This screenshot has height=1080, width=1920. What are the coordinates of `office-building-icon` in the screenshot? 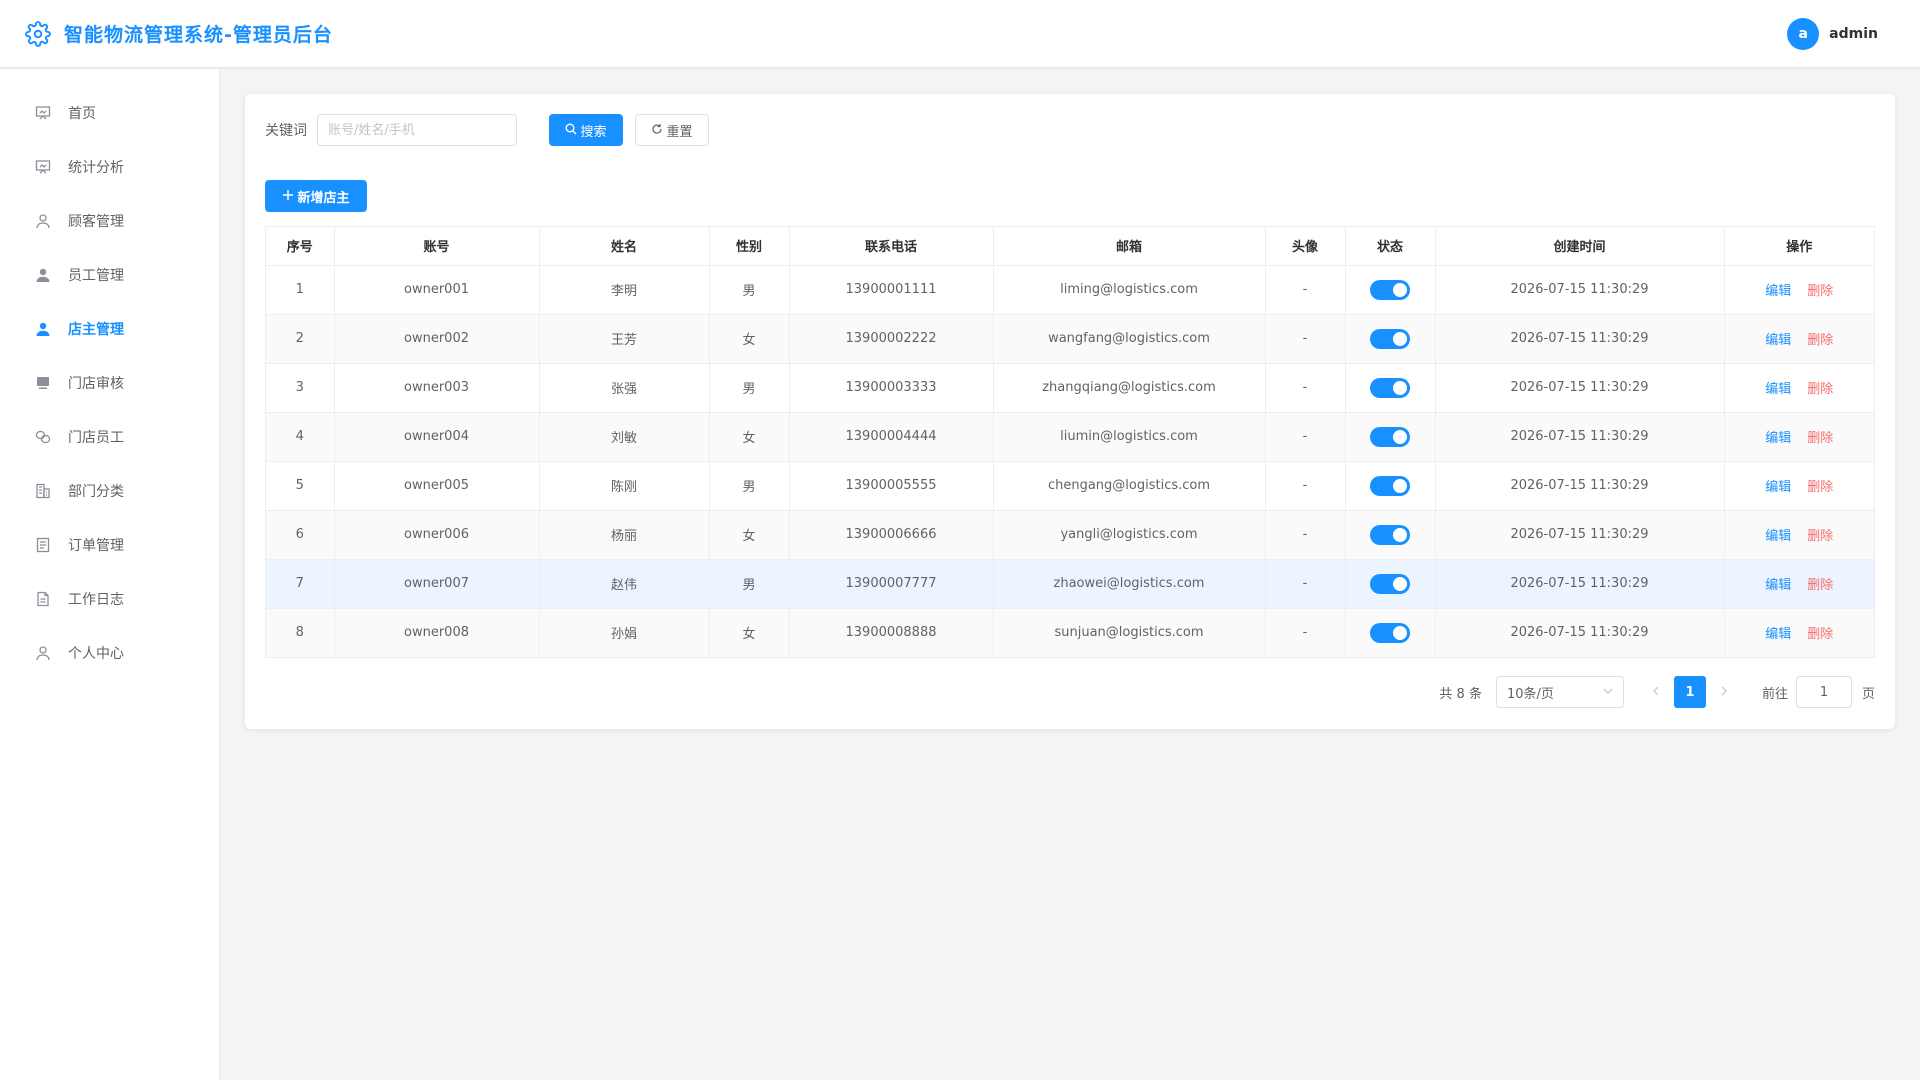 It's located at (43, 491).